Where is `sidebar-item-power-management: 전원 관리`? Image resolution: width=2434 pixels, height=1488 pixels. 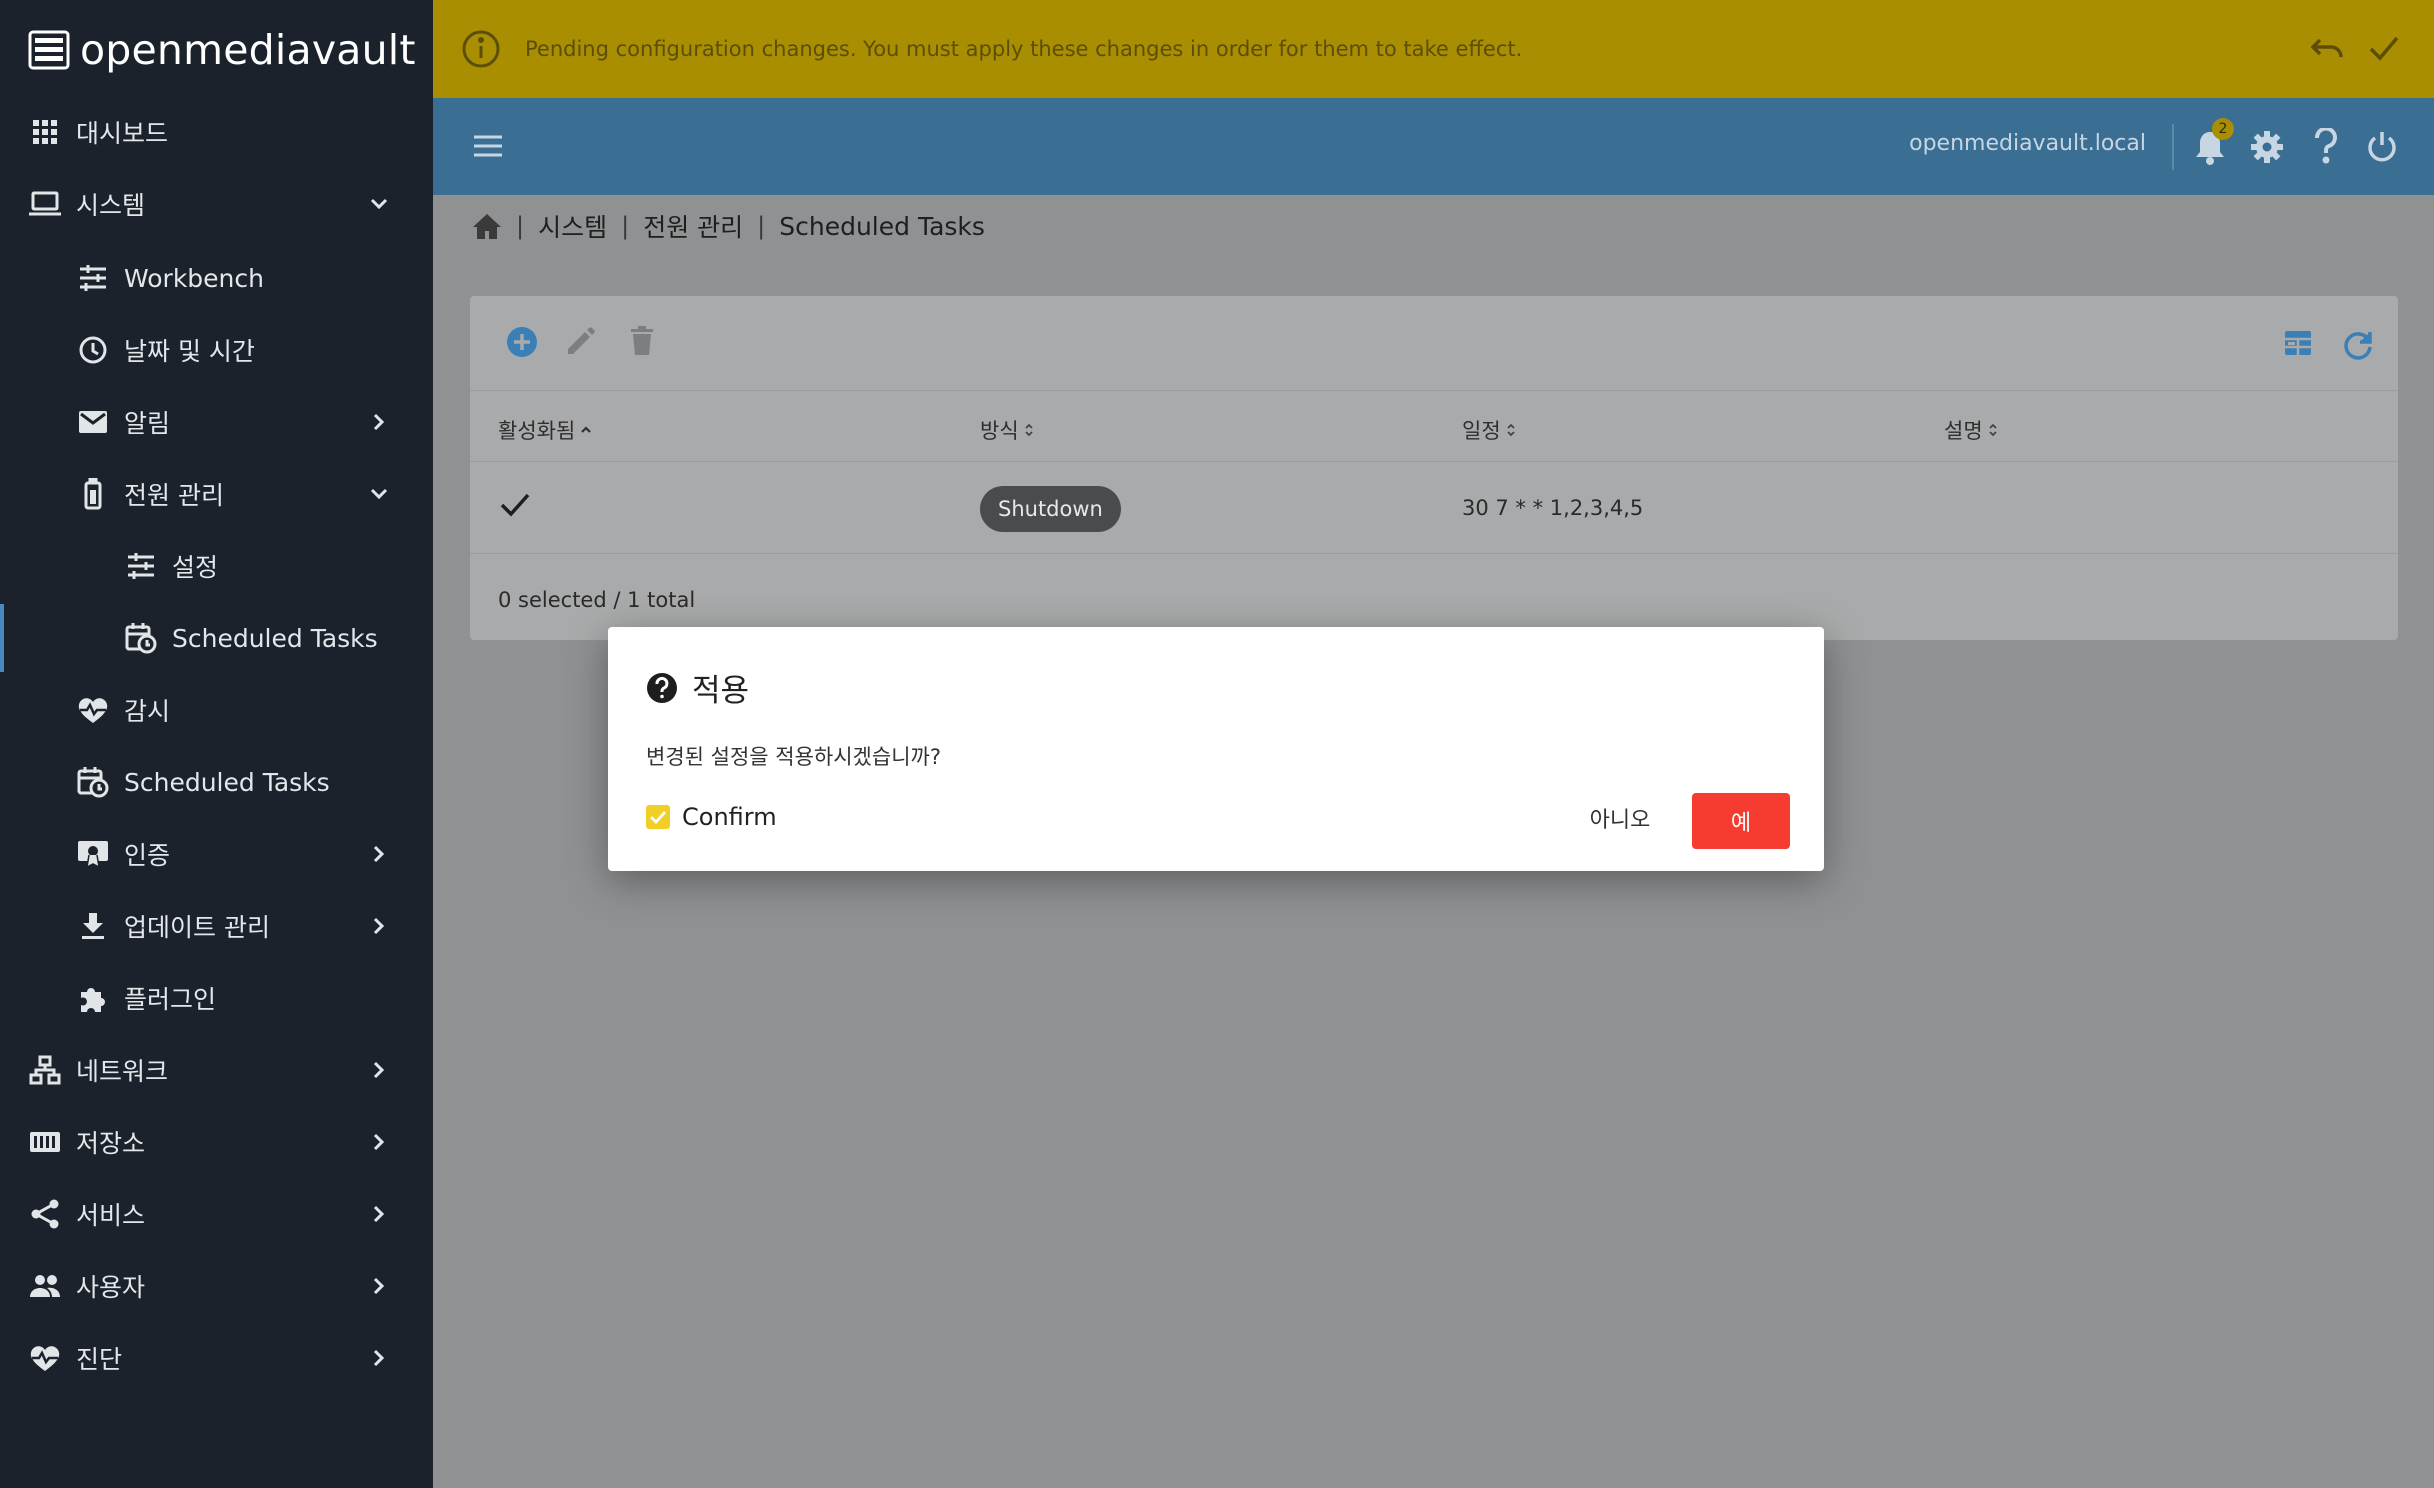
sidebar-item-power-management: 전원 관리 is located at coordinates (216, 494).